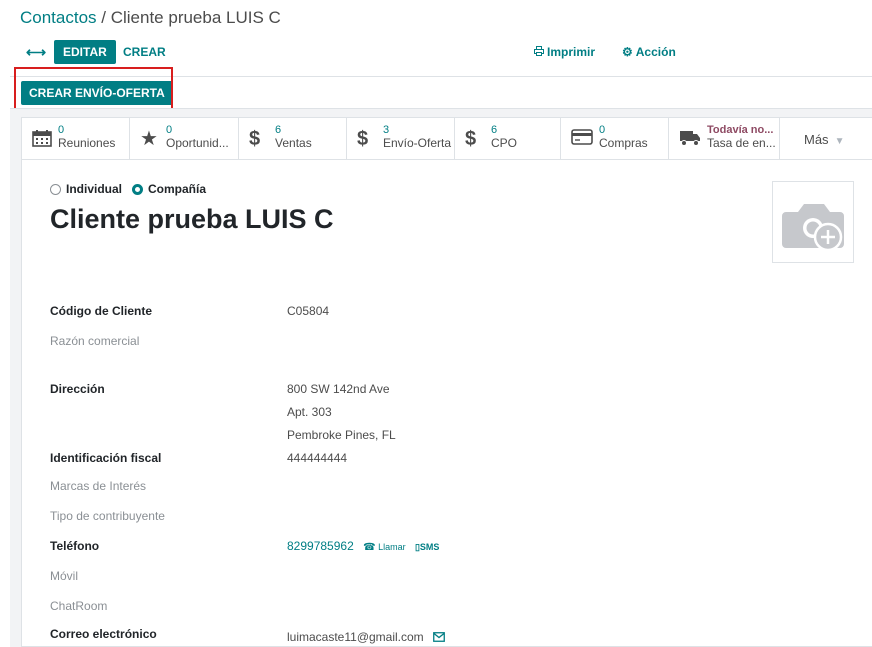  Describe the element at coordinates (98, 486) in the screenshot. I see `brands-label: Marcas de Interés` at that location.